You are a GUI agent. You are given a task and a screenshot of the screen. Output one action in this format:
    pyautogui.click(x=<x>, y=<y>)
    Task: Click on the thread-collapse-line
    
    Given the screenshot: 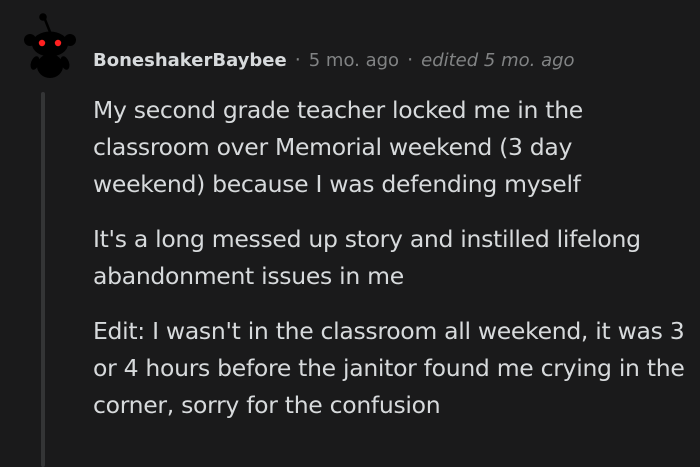 What is the action you would take?
    pyautogui.click(x=43, y=279)
    